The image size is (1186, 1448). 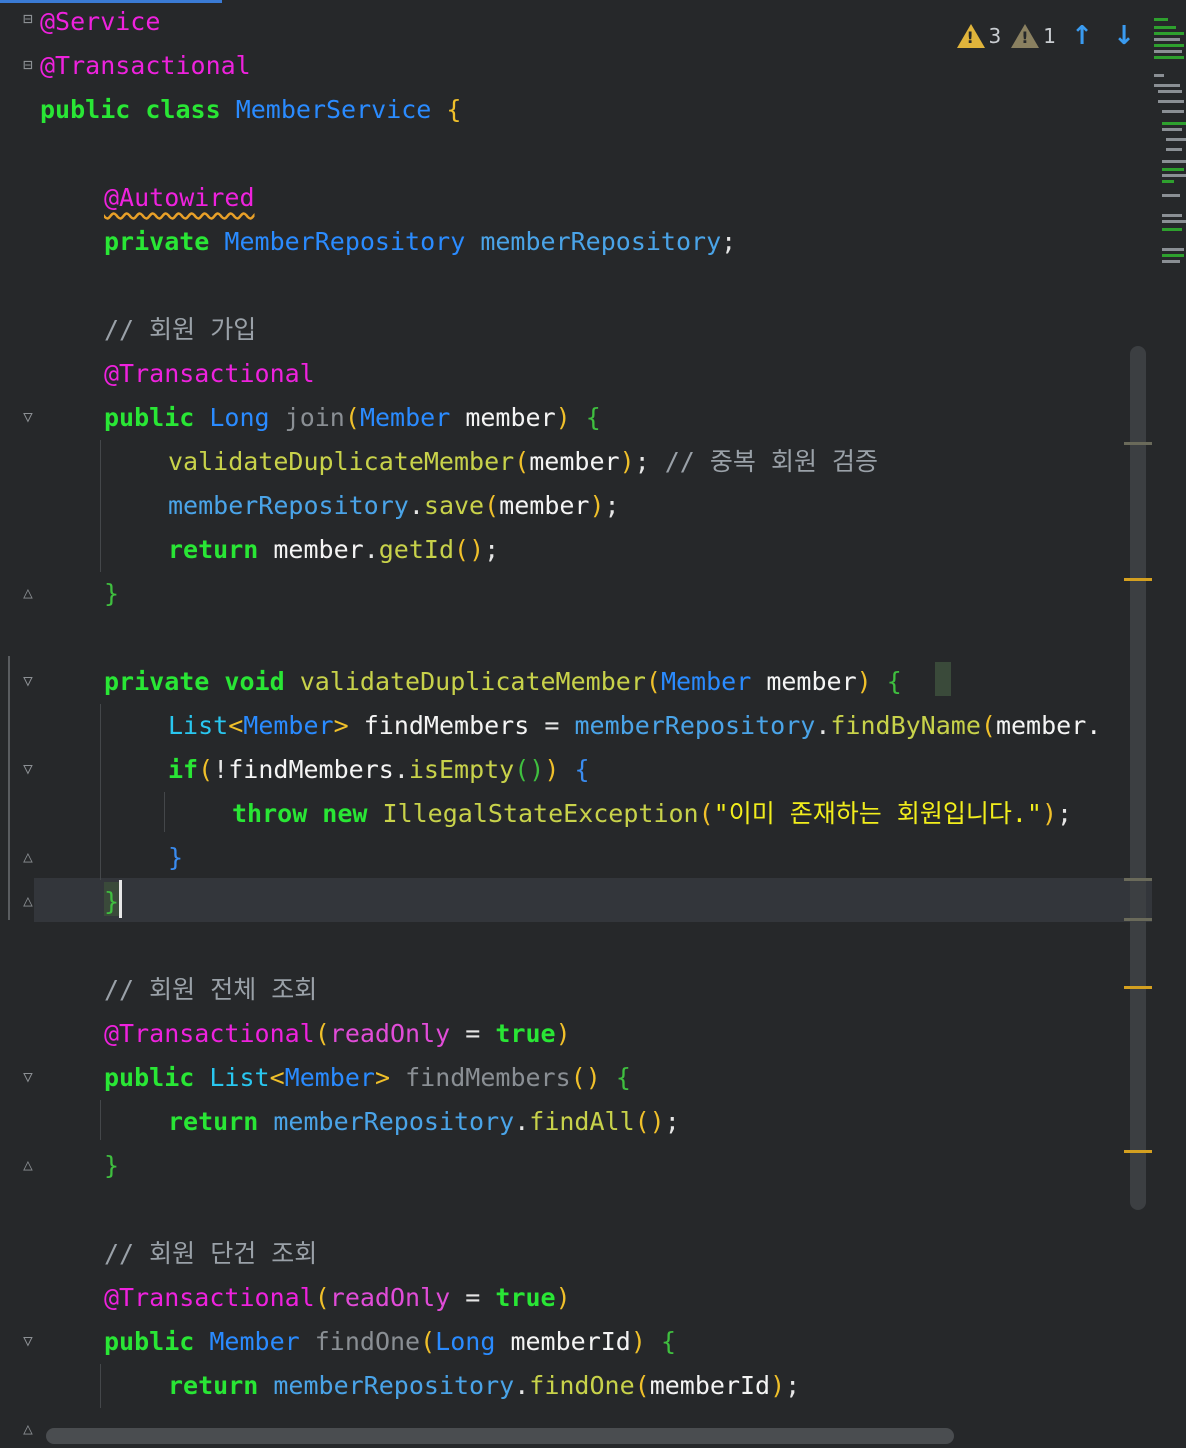 I want to click on type-name: MemberRepository, so click(x=345, y=241).